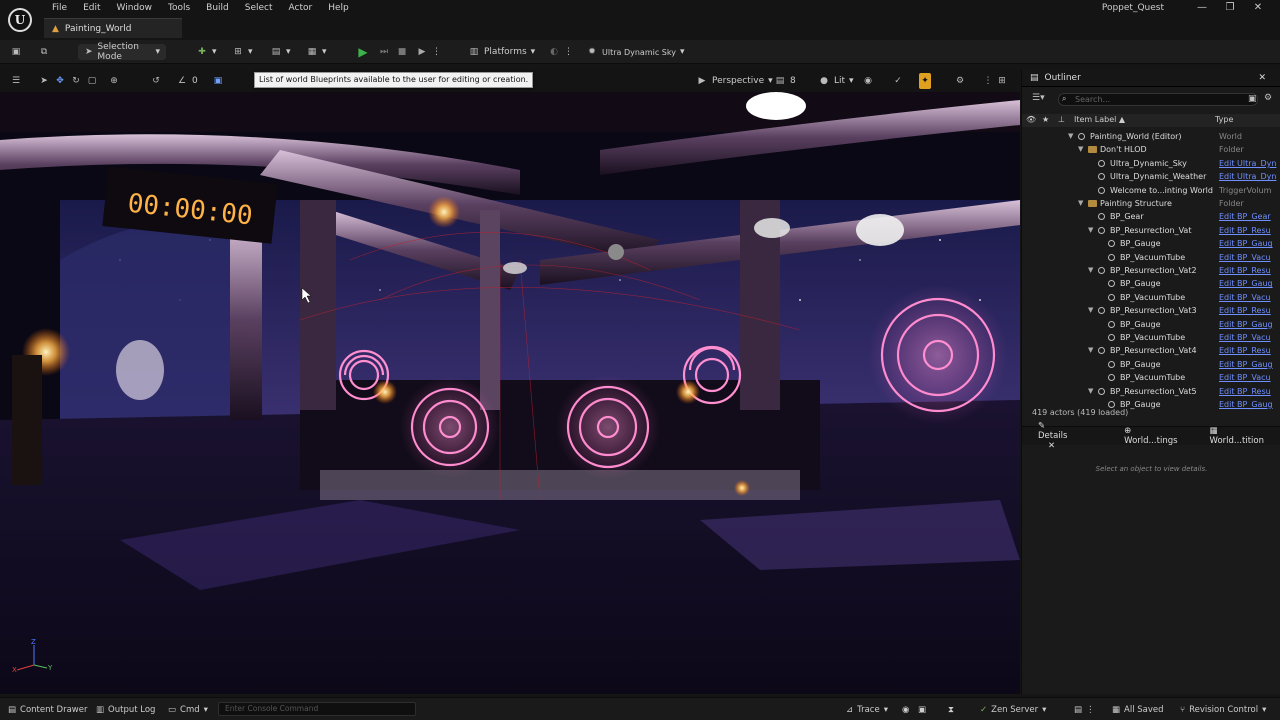 This screenshot has height=720, width=1280. What do you see at coordinates (1202, 7) in the screenshot?
I see `minimize-icon: —` at bounding box center [1202, 7].